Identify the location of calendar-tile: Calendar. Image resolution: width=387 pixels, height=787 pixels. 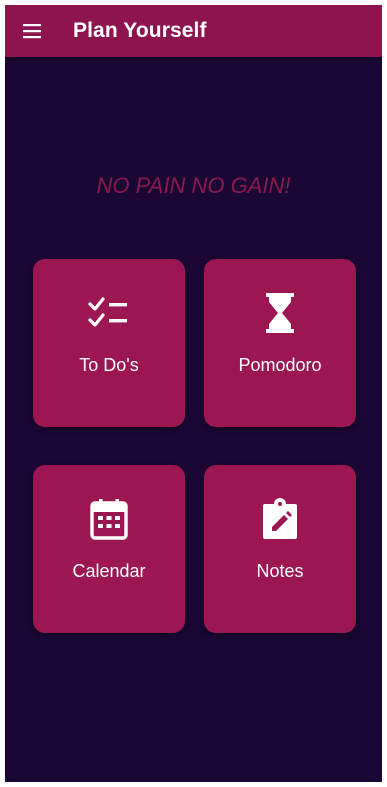
(109, 549).